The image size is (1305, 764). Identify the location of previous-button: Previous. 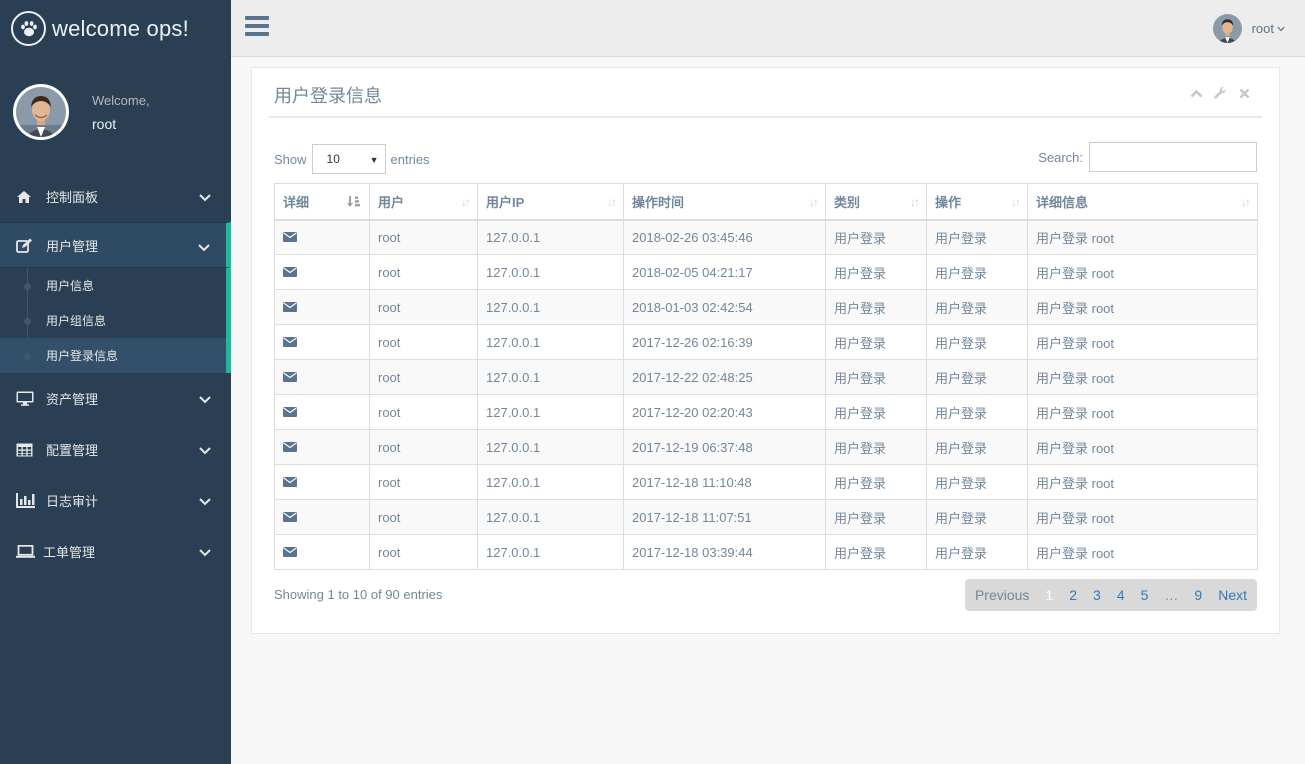
(1002, 595).